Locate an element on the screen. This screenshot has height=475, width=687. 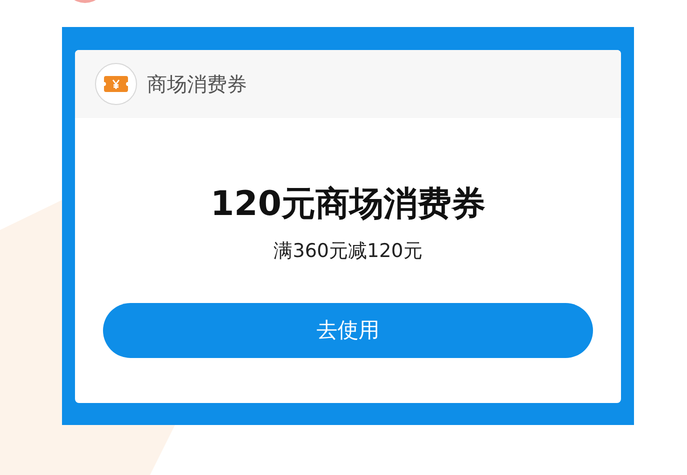
coupon-title: 120元商场消费券 is located at coordinates (348, 204).